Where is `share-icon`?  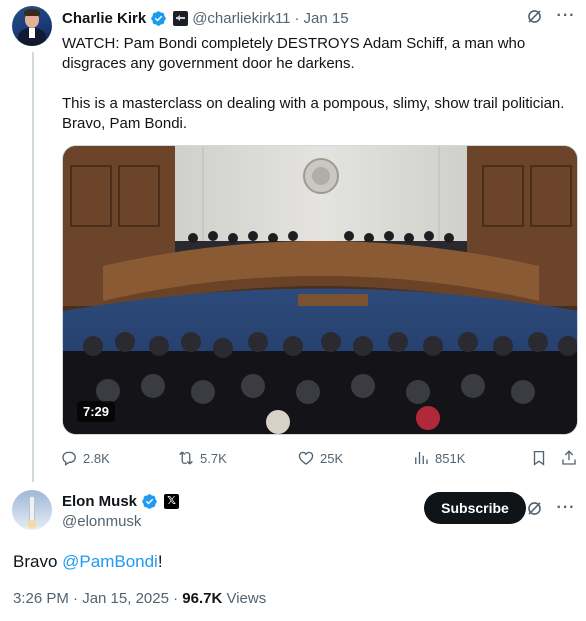 share-icon is located at coordinates (569, 457).